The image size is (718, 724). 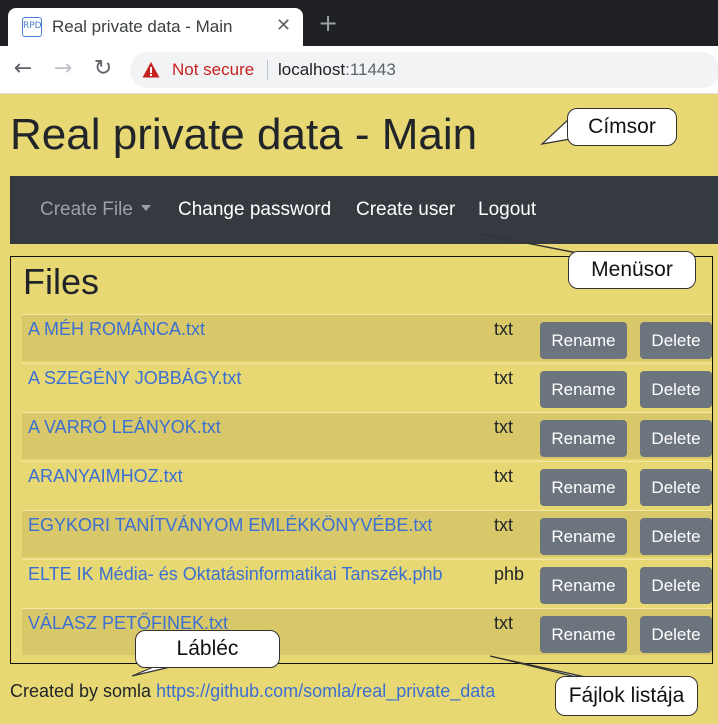 I want to click on callout-title: Címsor, so click(x=622, y=127).